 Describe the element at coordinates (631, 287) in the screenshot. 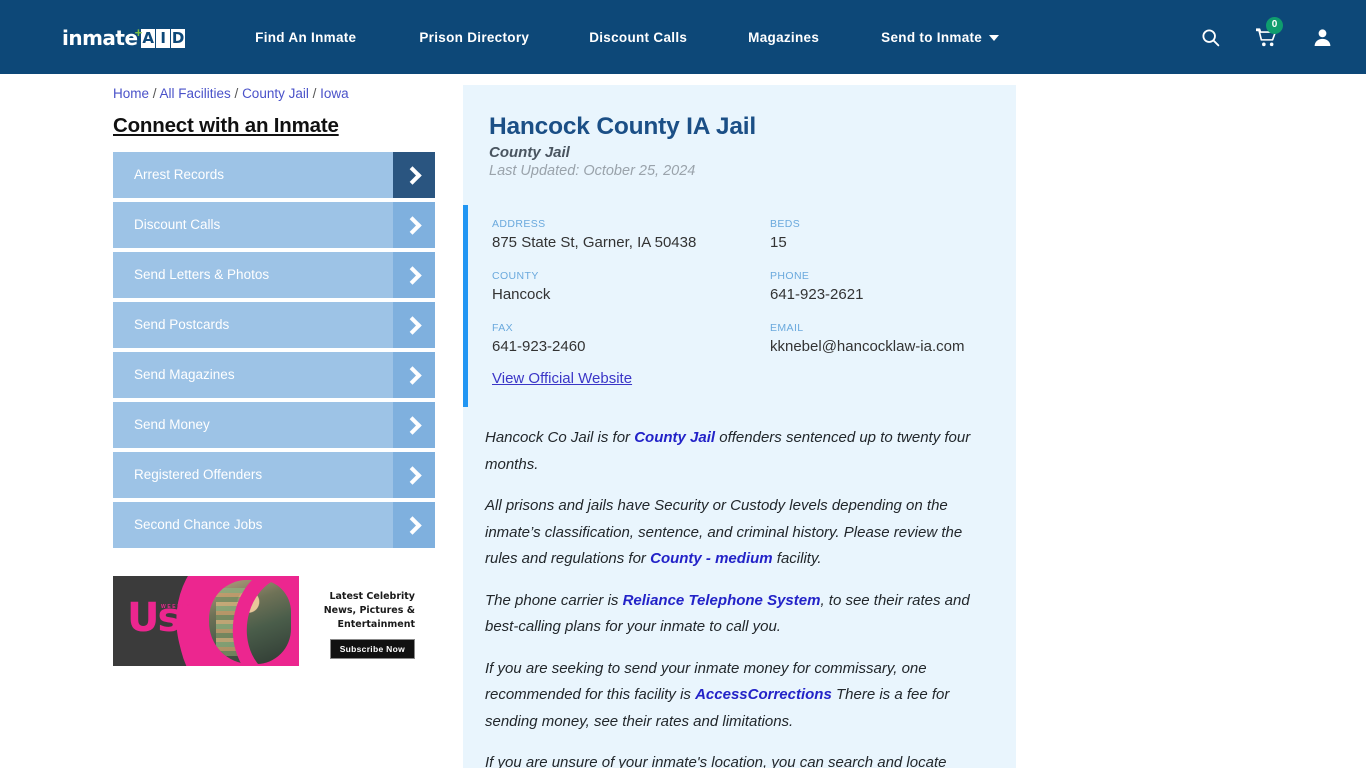

I see `info-field-county: COUNTY Hancock` at that location.